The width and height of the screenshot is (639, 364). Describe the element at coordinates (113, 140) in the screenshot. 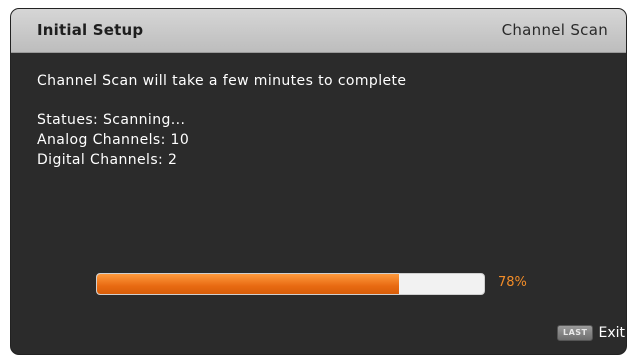

I see `analog-channel-count: Analog Channels: 10` at that location.